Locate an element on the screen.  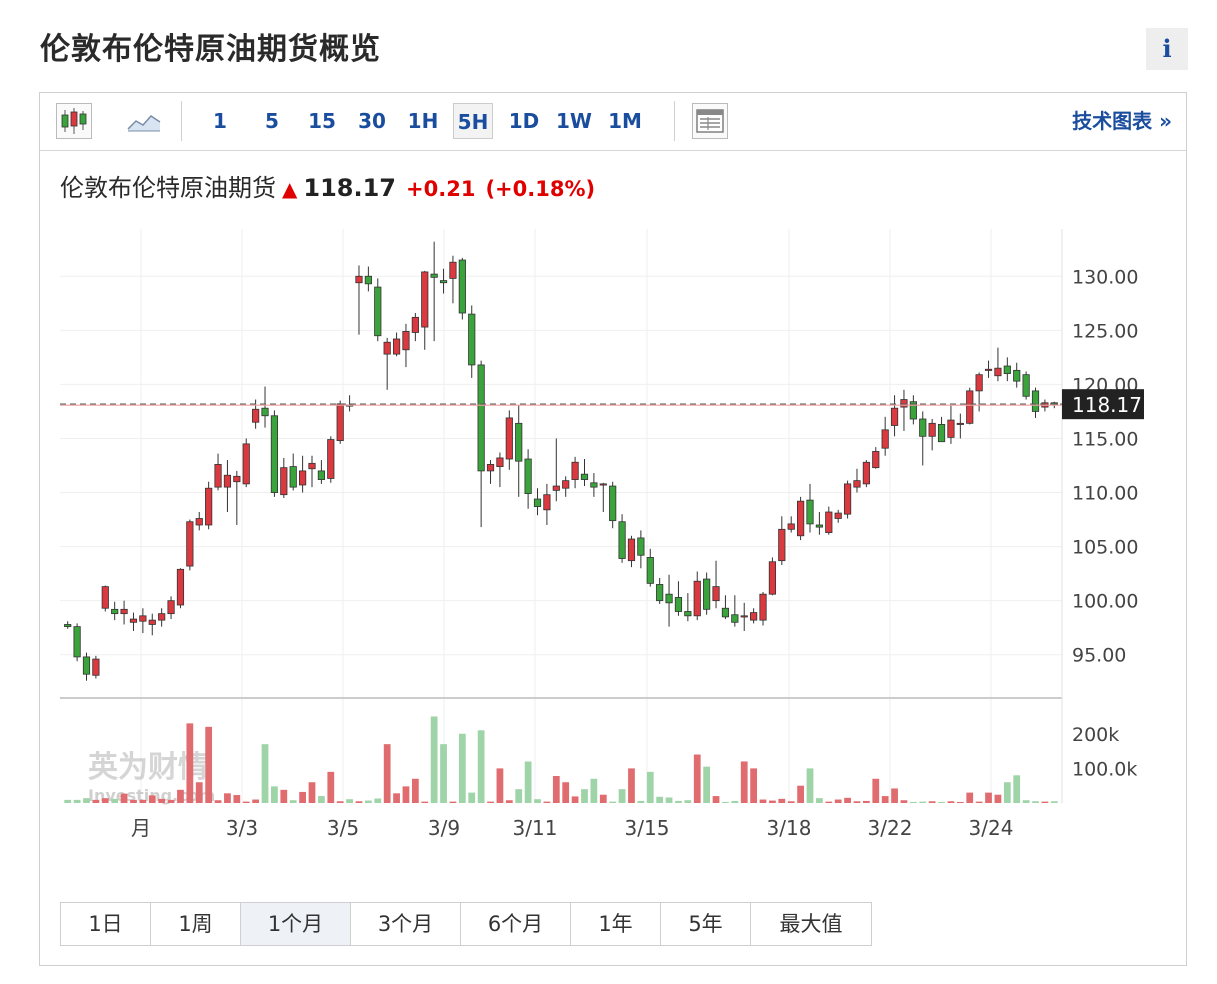
range-max: 最大值 is located at coordinates (811, 924).